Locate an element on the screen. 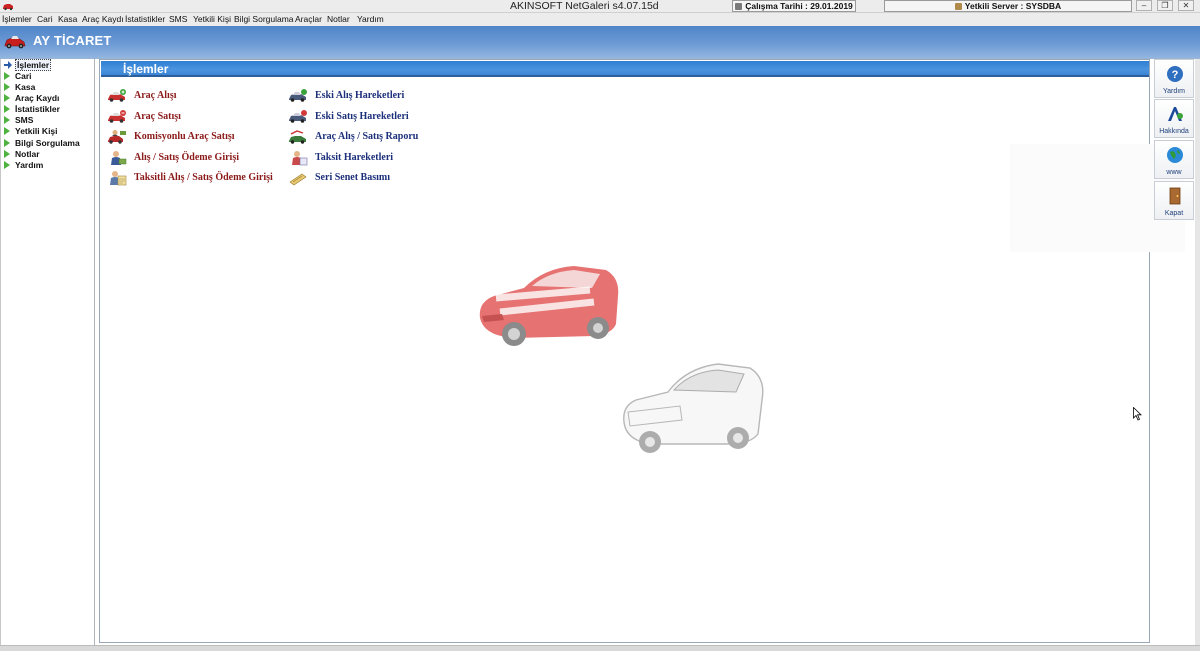 The width and height of the screenshot is (1200, 651). web-button: www is located at coordinates (1174, 159).